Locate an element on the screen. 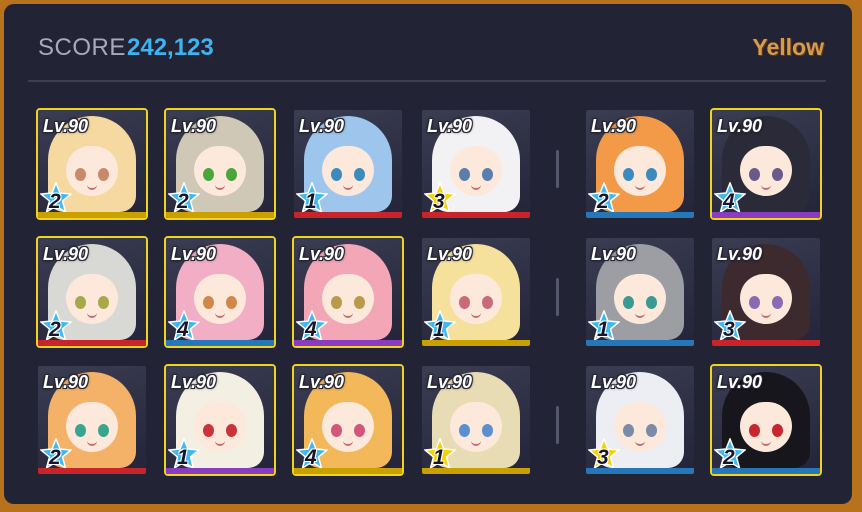 This screenshot has width=862, height=512. team-name: Yellow is located at coordinates (788, 47).